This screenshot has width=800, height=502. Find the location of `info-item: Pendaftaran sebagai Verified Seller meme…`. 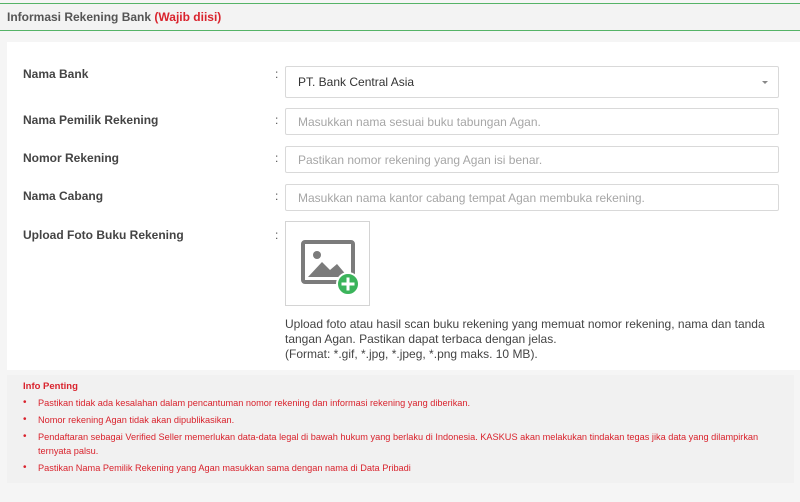

info-item: Pendaftaran sebagai Verified Seller meme… is located at coordinates (403, 444).